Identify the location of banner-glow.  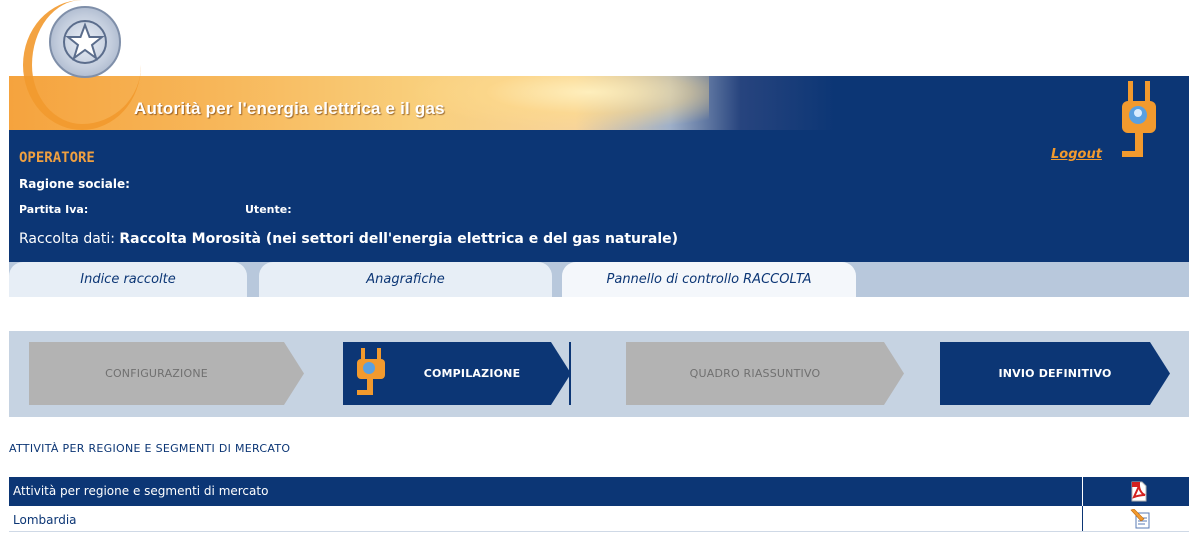
(559, 103).